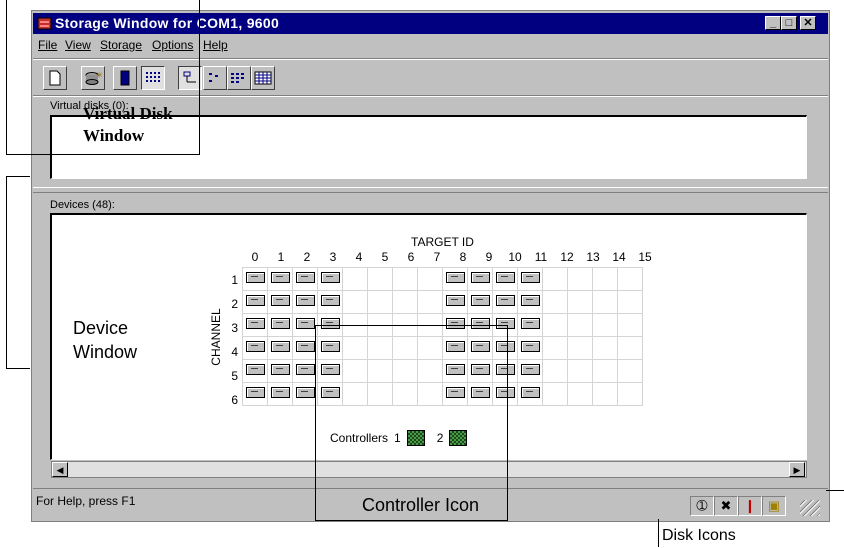 The image size is (844, 548). I want to click on detail-view-button, so click(239, 78).